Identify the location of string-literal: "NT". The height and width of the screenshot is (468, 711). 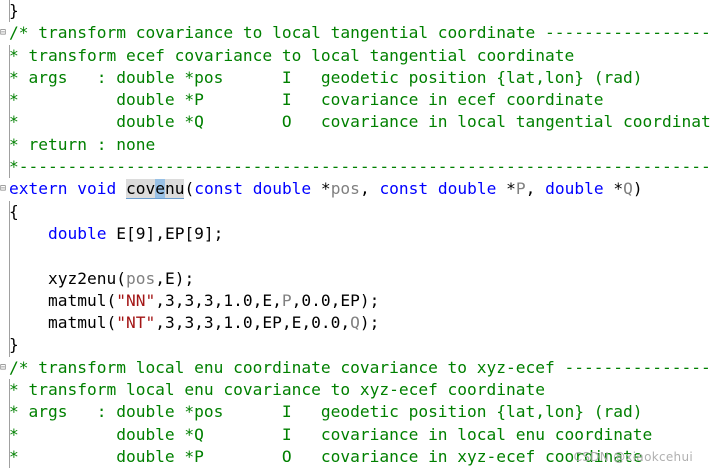
(136, 323).